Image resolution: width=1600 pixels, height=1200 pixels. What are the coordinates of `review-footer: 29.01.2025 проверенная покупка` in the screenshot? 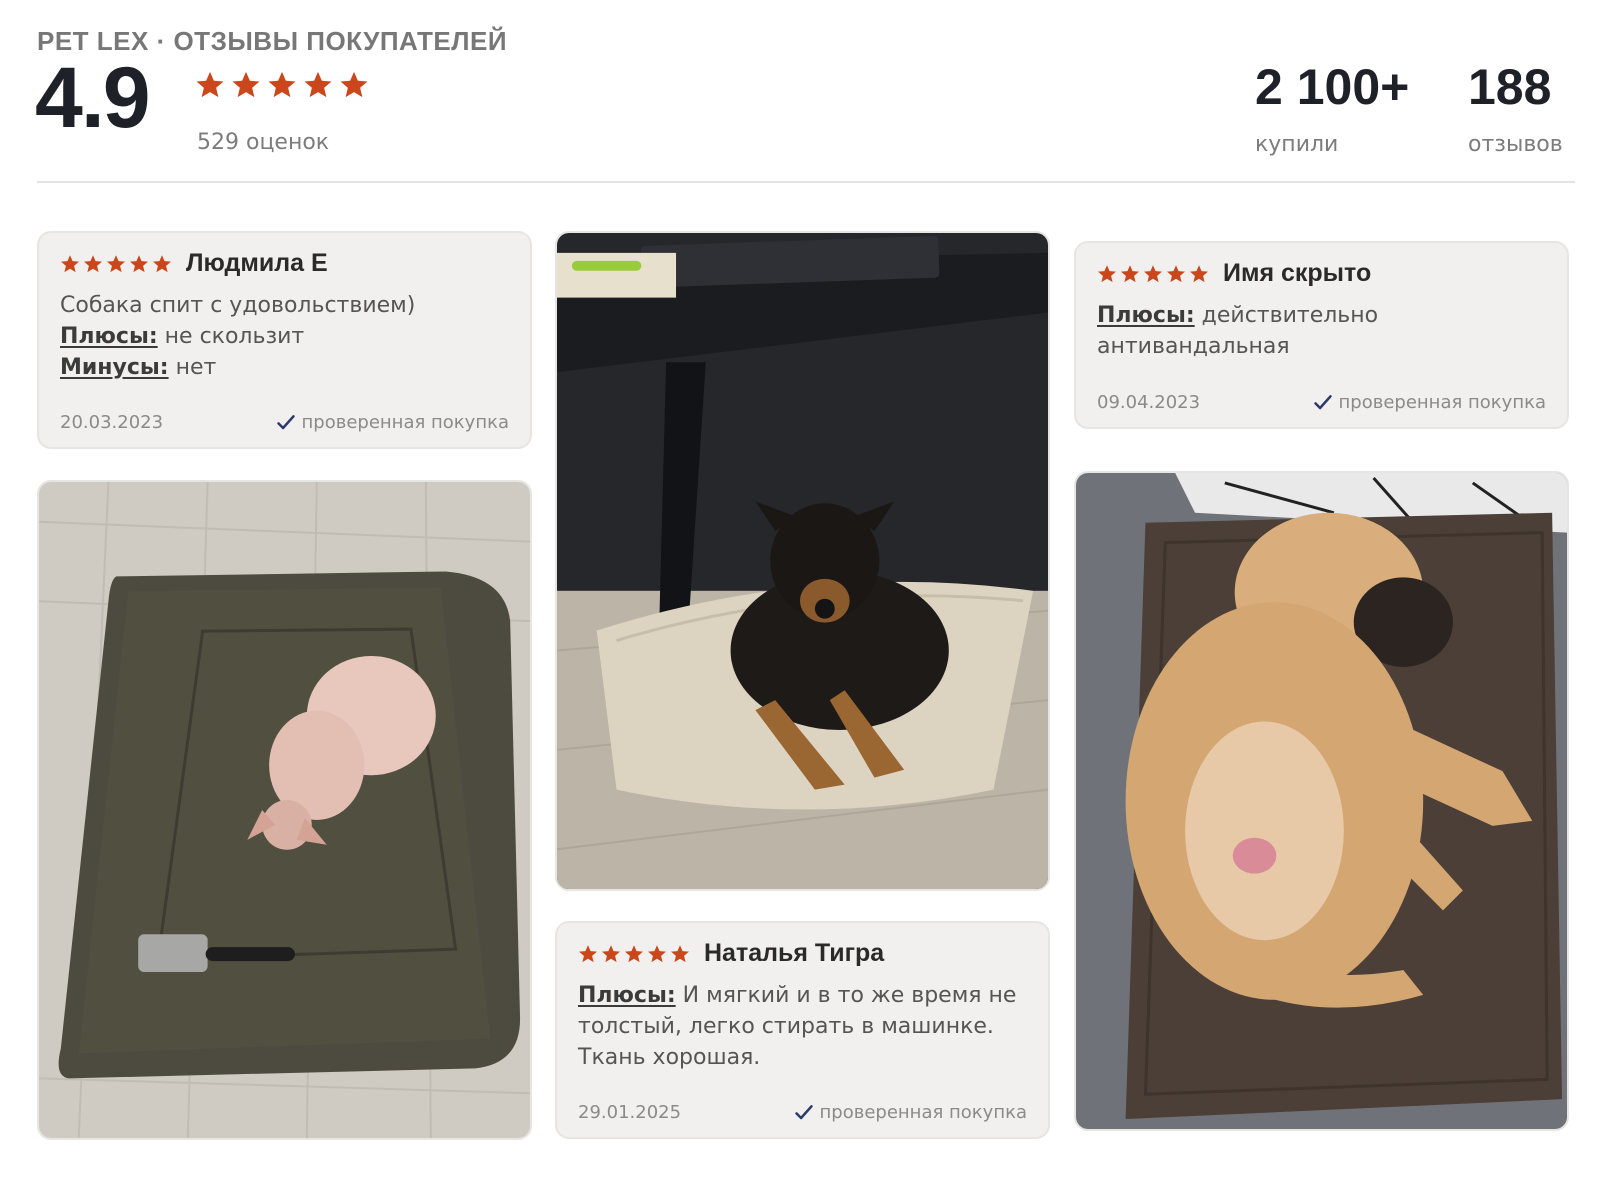 It's located at (802, 1112).